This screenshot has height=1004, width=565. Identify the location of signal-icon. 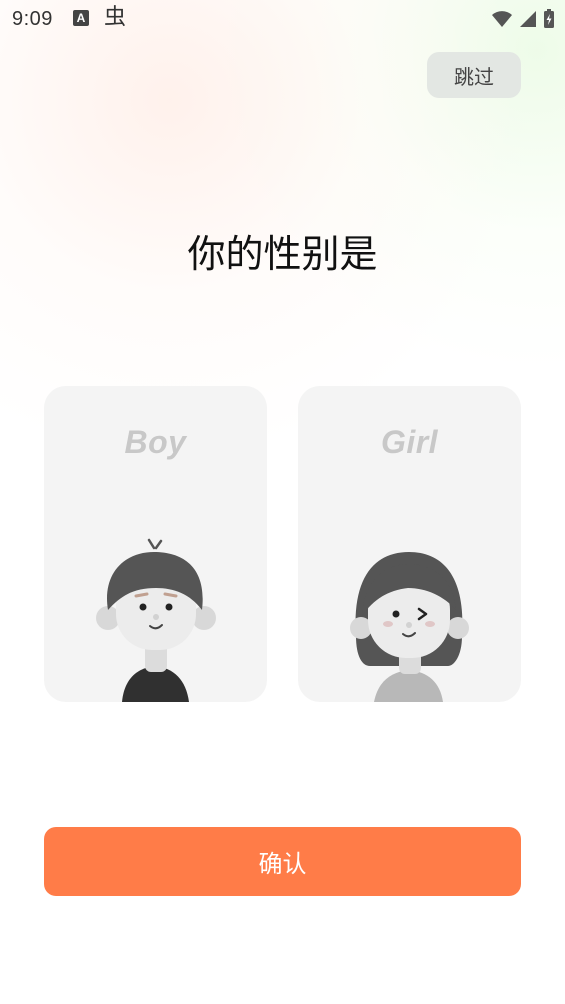
(528, 19).